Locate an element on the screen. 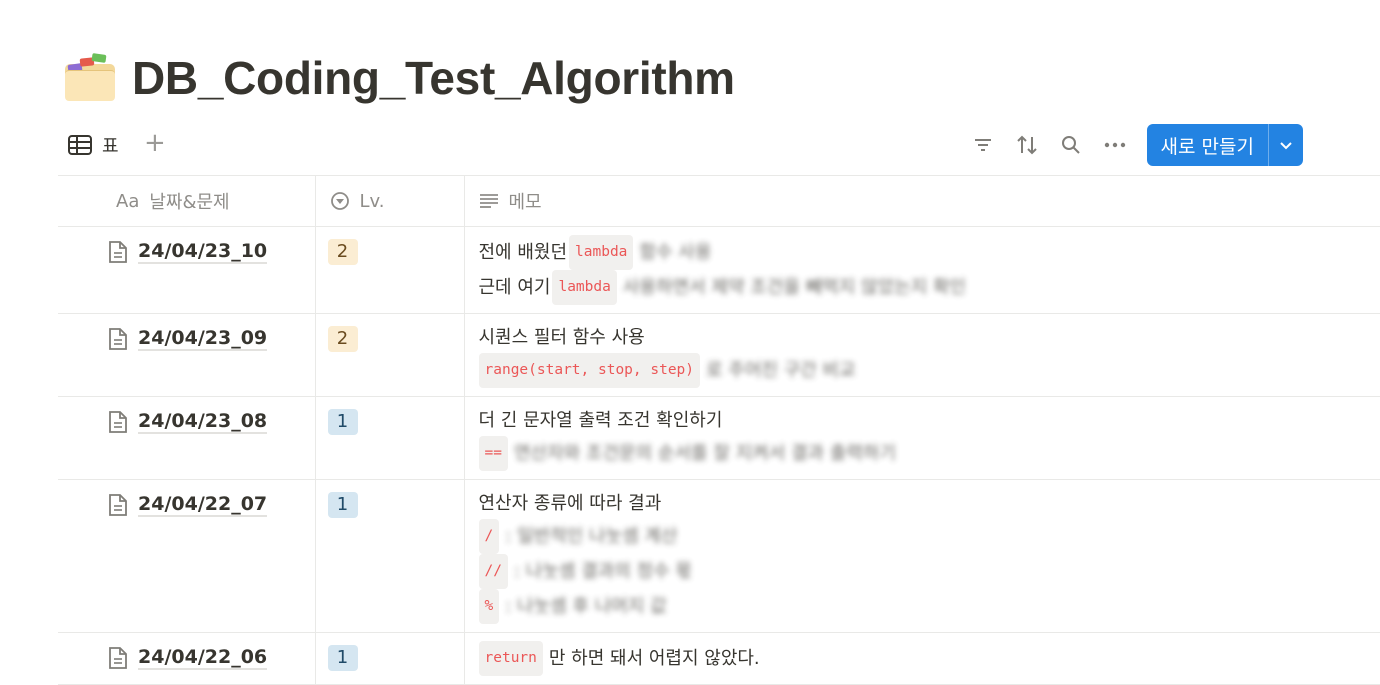 This screenshot has height=685, width=1380. database-toolbar: 표 + 새로 만들기 is located at coordinates (680, 145).